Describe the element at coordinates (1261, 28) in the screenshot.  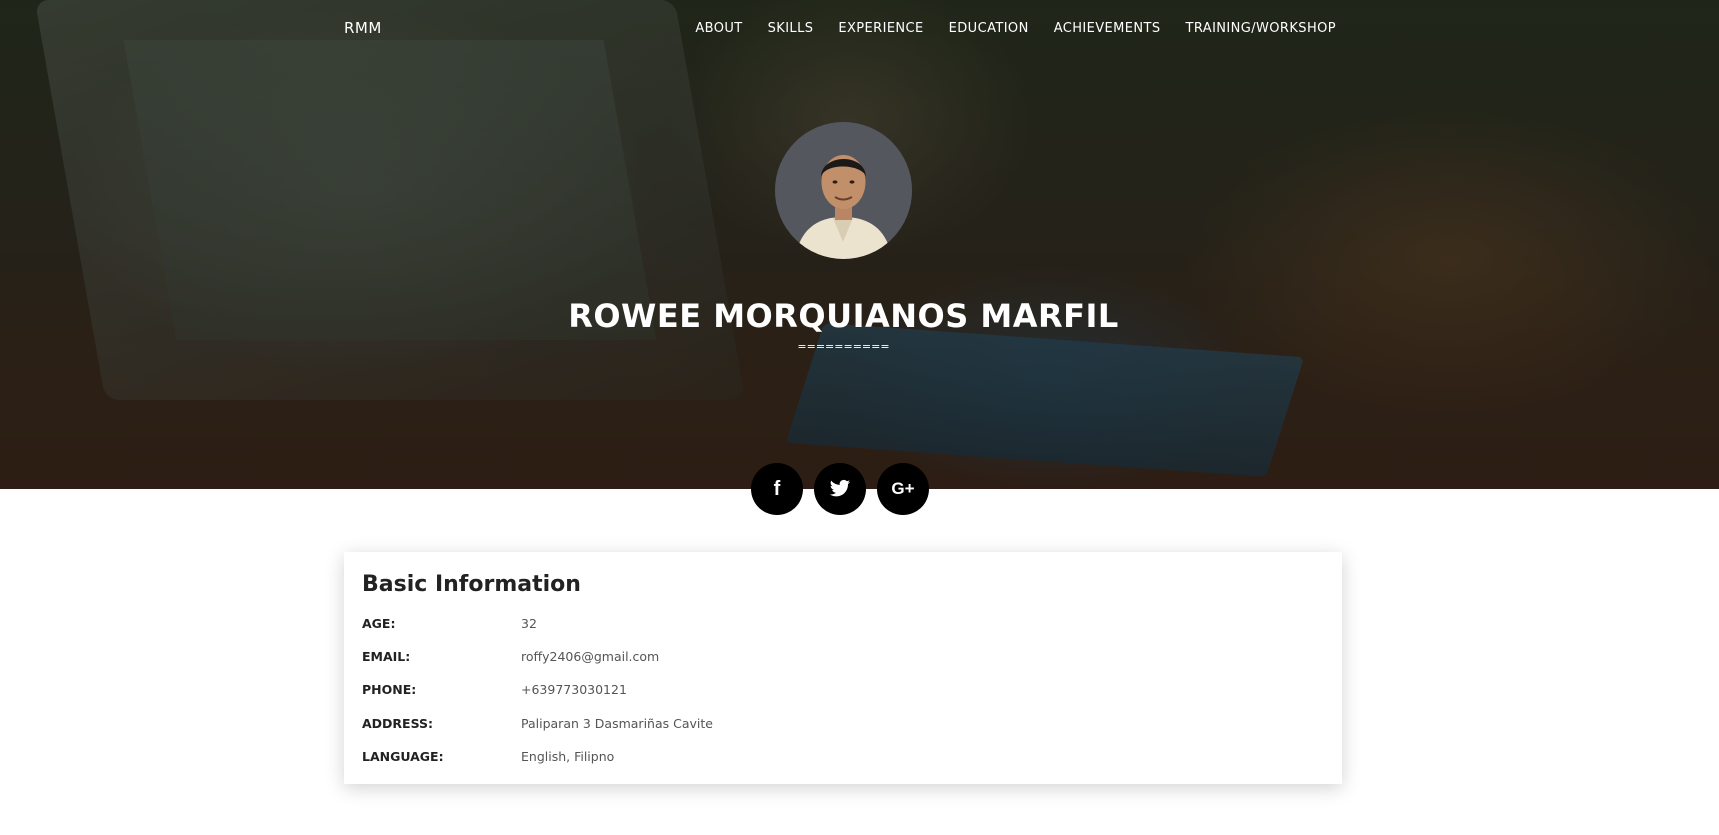
I see `nav-training-workshop: TRAINING/WORKSHOP` at that location.